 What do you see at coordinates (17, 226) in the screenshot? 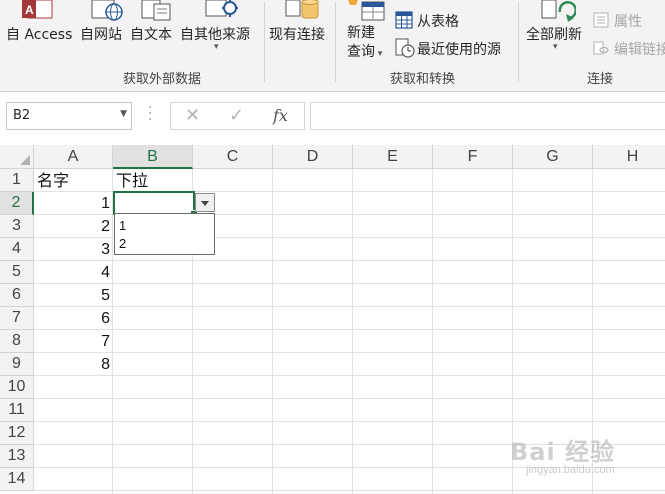
I see `row-header-3: 3` at bounding box center [17, 226].